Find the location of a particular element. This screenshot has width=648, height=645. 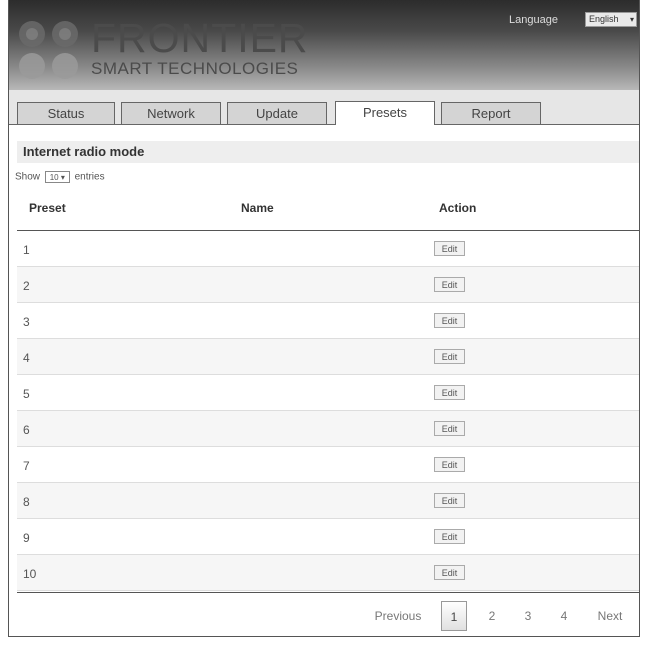

pagination-previous: Previous is located at coordinates (398, 616).